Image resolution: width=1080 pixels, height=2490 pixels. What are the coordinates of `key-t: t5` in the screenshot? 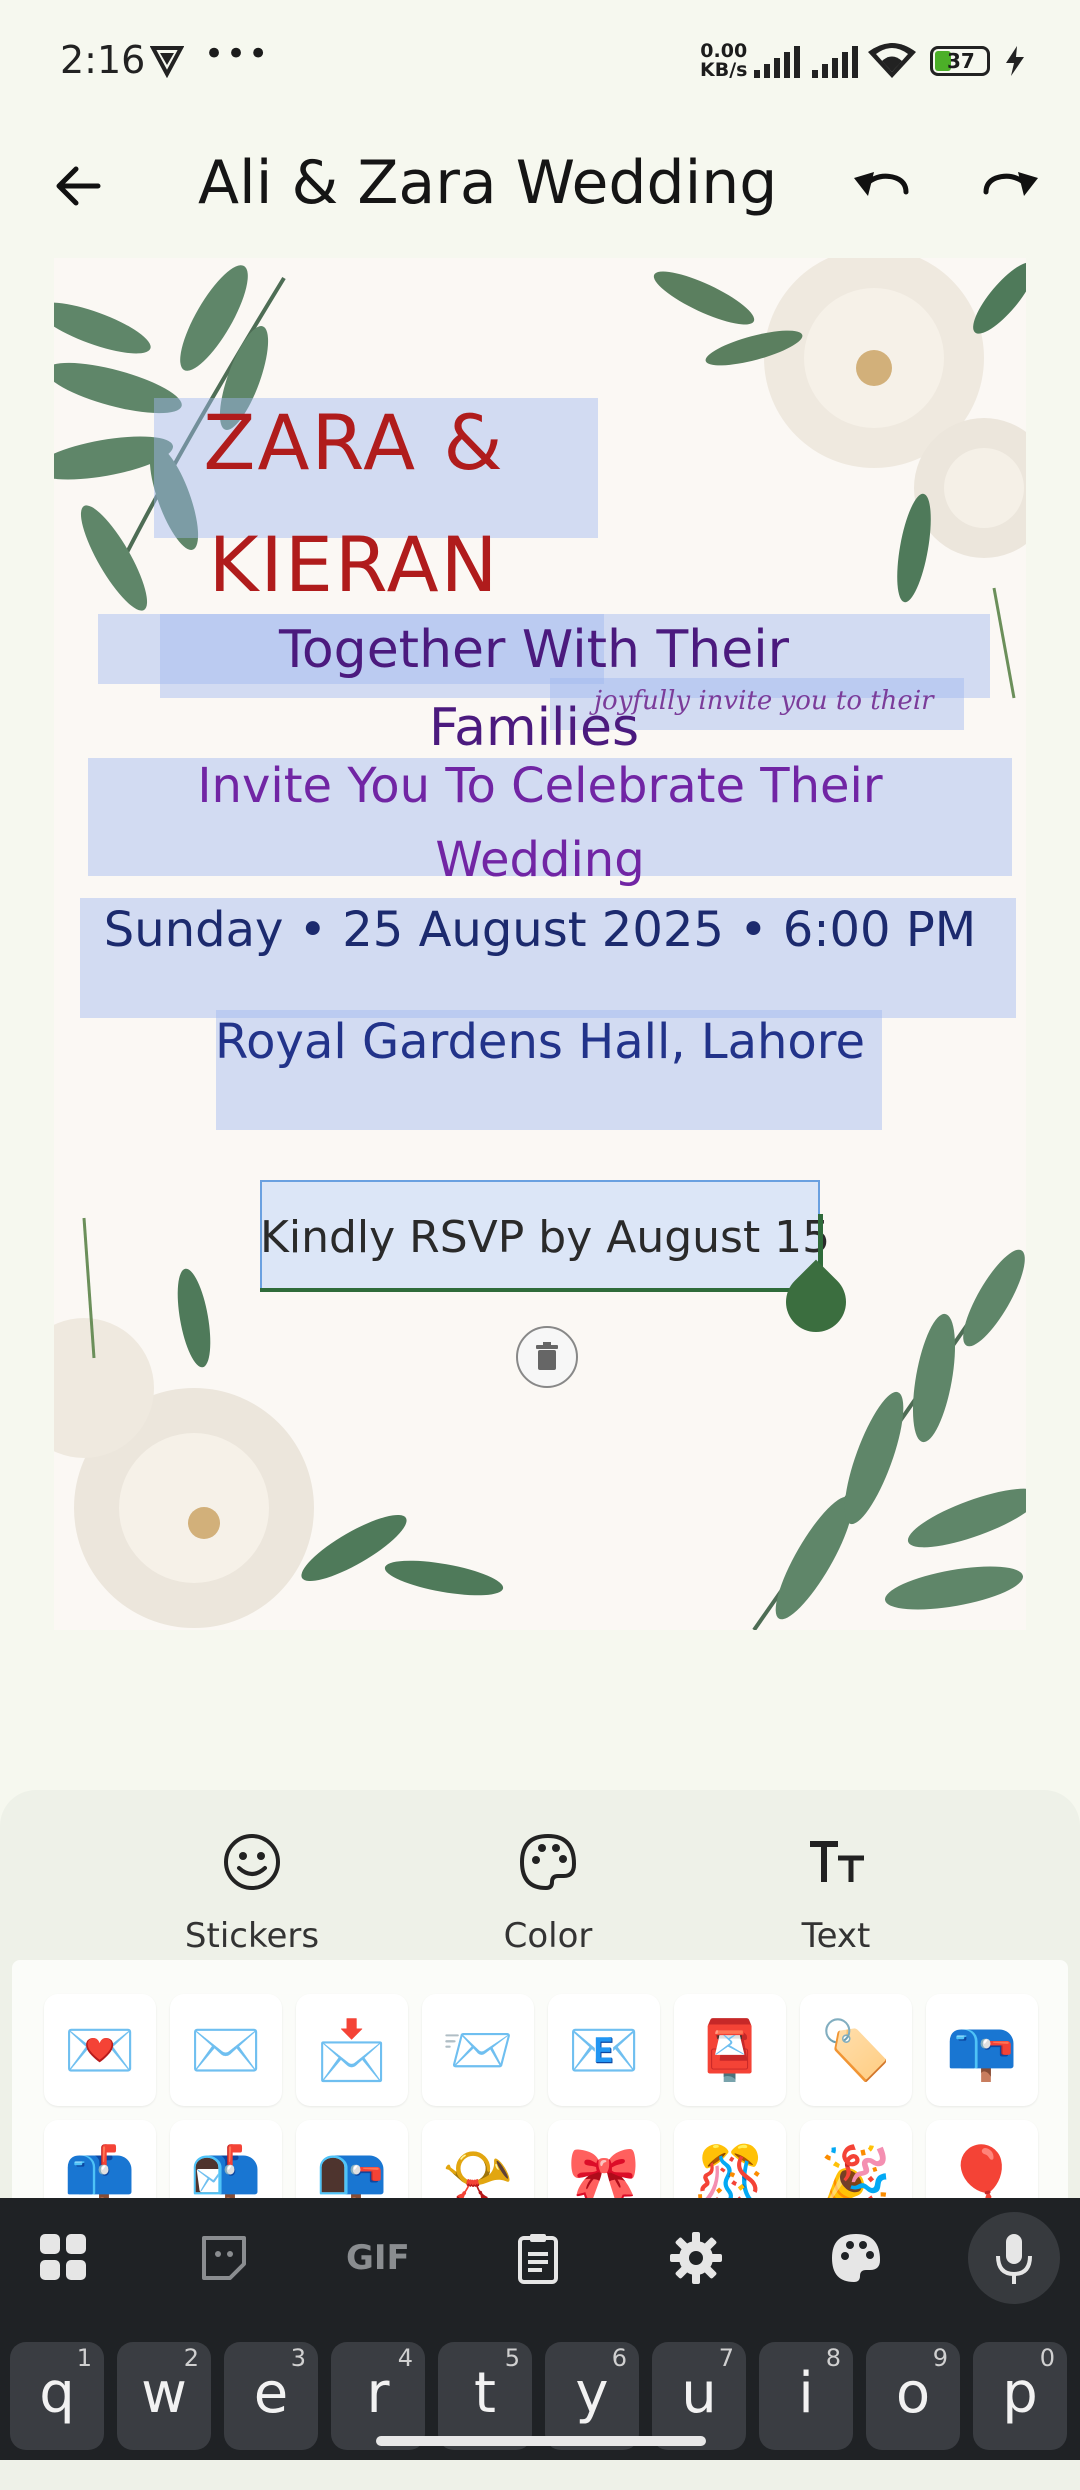 It's located at (485, 2396).